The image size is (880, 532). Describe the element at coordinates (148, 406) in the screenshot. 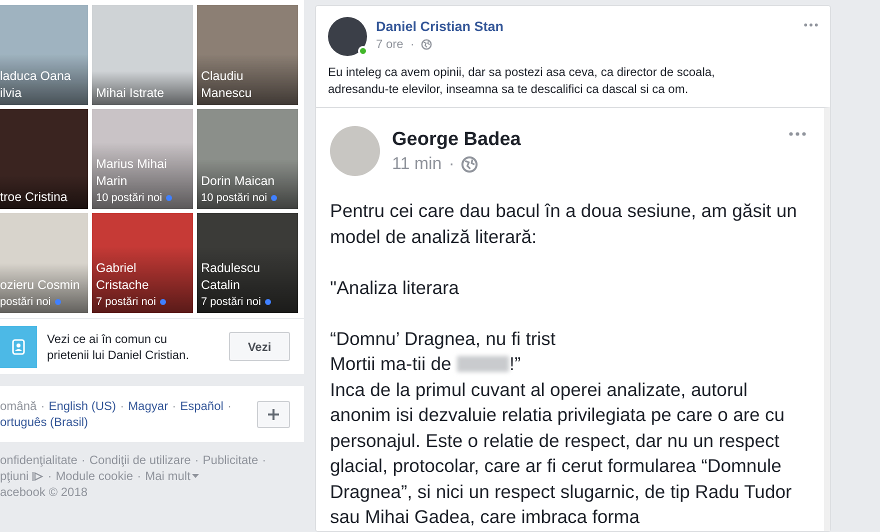

I see `language-link: Magyar` at that location.